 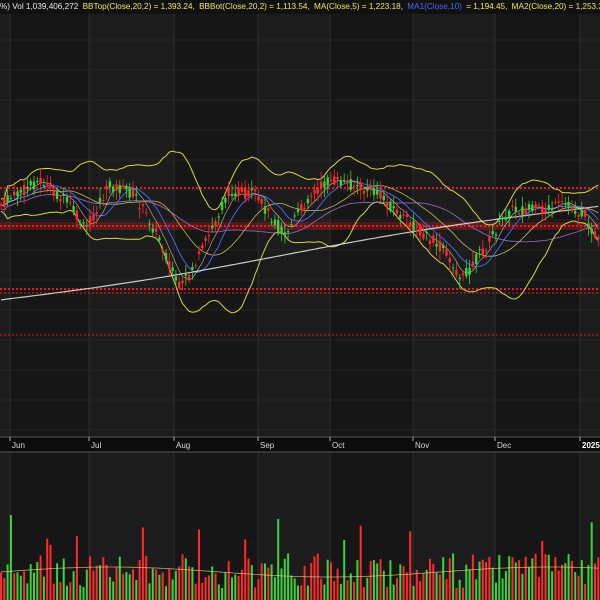 I want to click on x-tick-label: Sep, so click(x=267, y=445).